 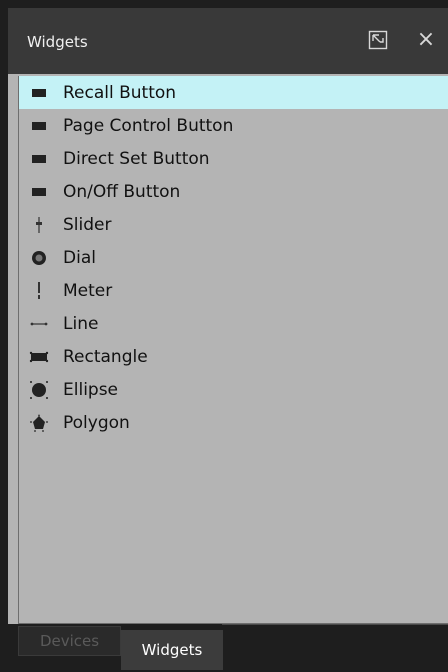 I want to click on close-icon: ×, so click(x=426, y=40).